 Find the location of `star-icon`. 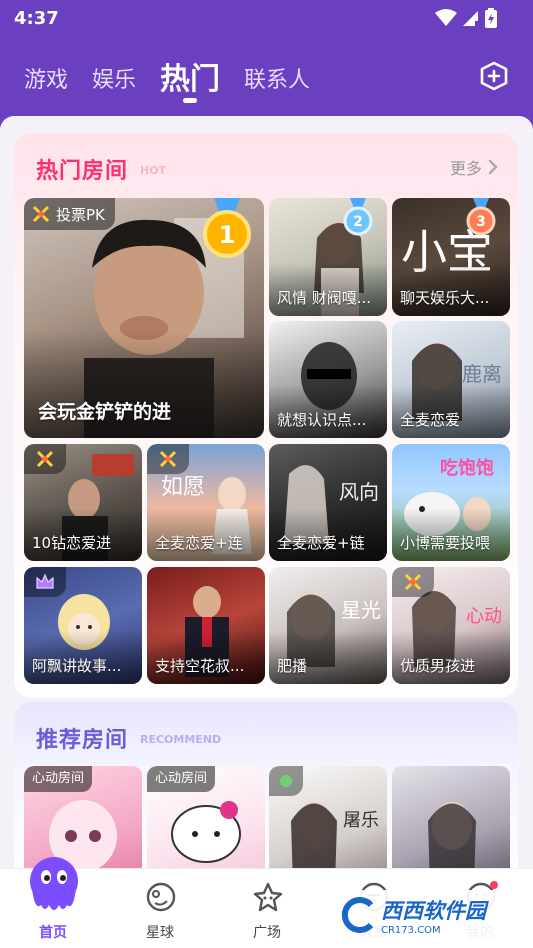

star-icon is located at coordinates (268, 897).